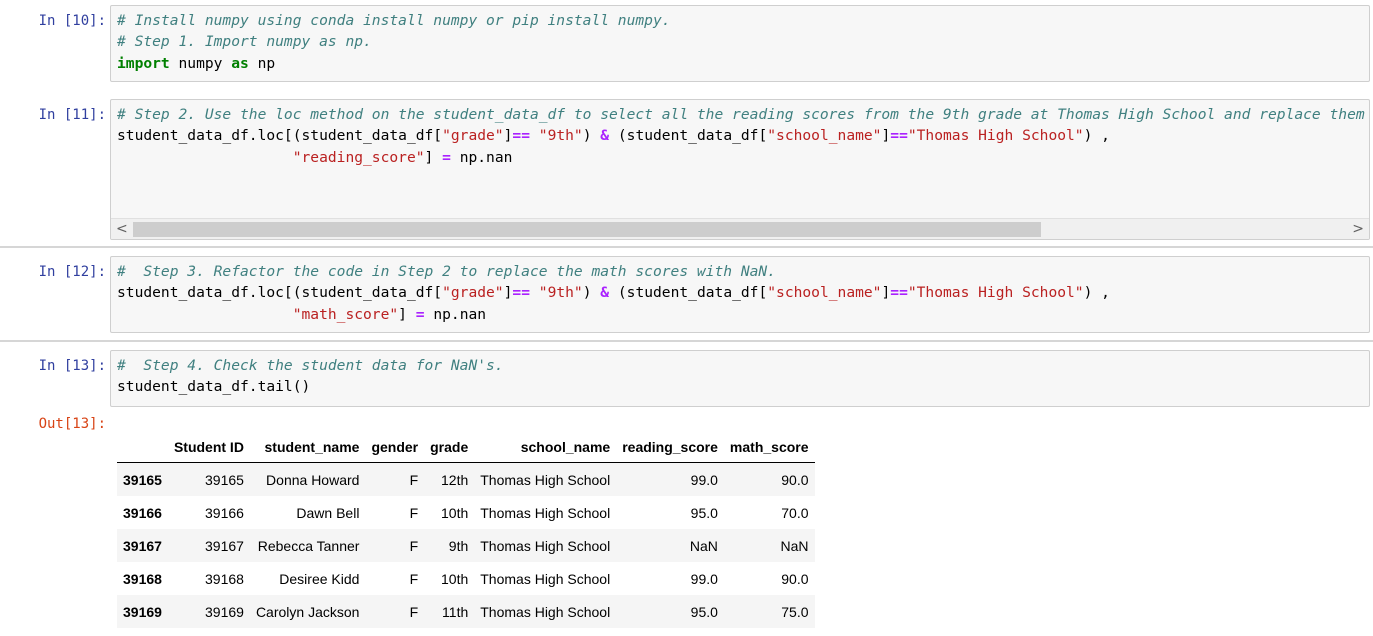  I want to click on code-token: student_data_df.tail(), so click(214, 387).